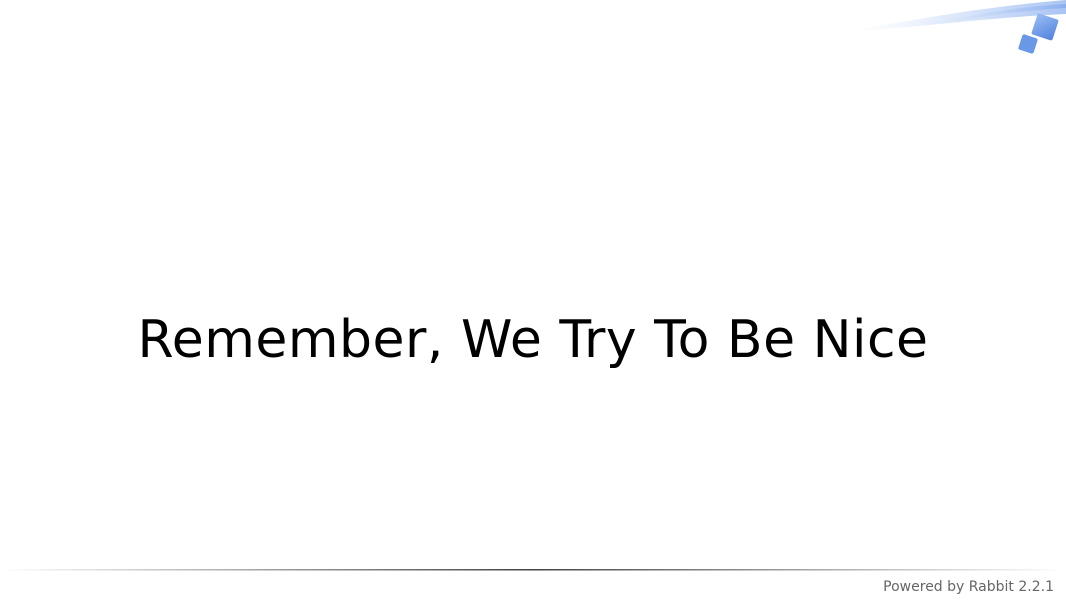 The image size is (1066, 600). I want to click on footer-credit: Powered by Rabbit 2.2.1, so click(968, 587).